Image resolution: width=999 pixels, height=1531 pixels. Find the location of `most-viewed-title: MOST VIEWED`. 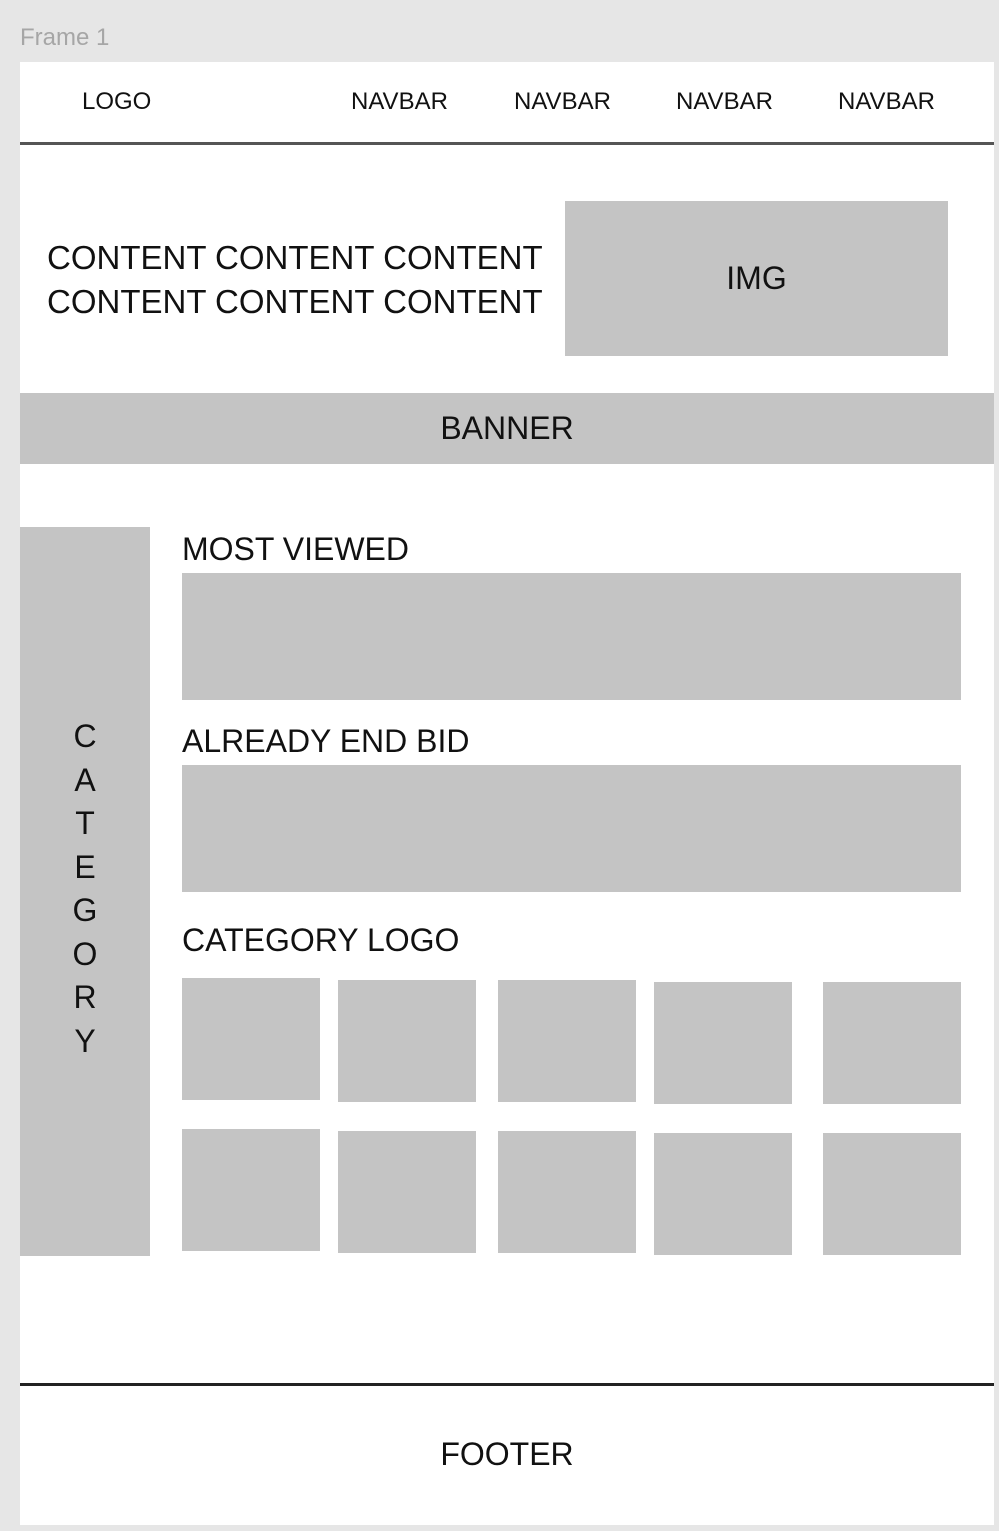

most-viewed-title: MOST VIEWED is located at coordinates (295, 549).